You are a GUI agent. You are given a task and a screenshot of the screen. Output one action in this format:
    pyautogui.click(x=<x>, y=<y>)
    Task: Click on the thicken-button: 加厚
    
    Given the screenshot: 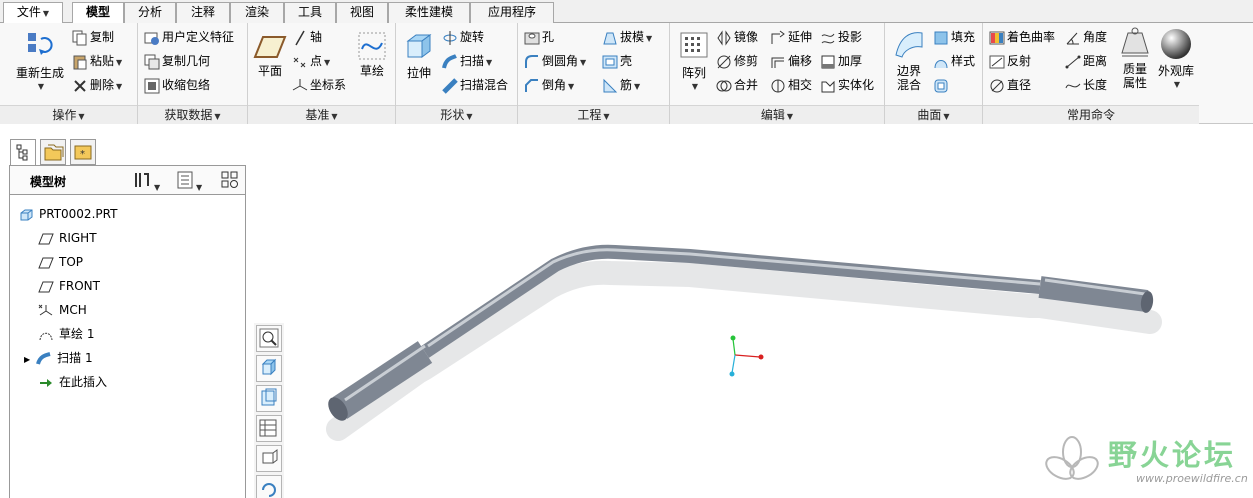 What is the action you would take?
    pyautogui.click(x=841, y=61)
    